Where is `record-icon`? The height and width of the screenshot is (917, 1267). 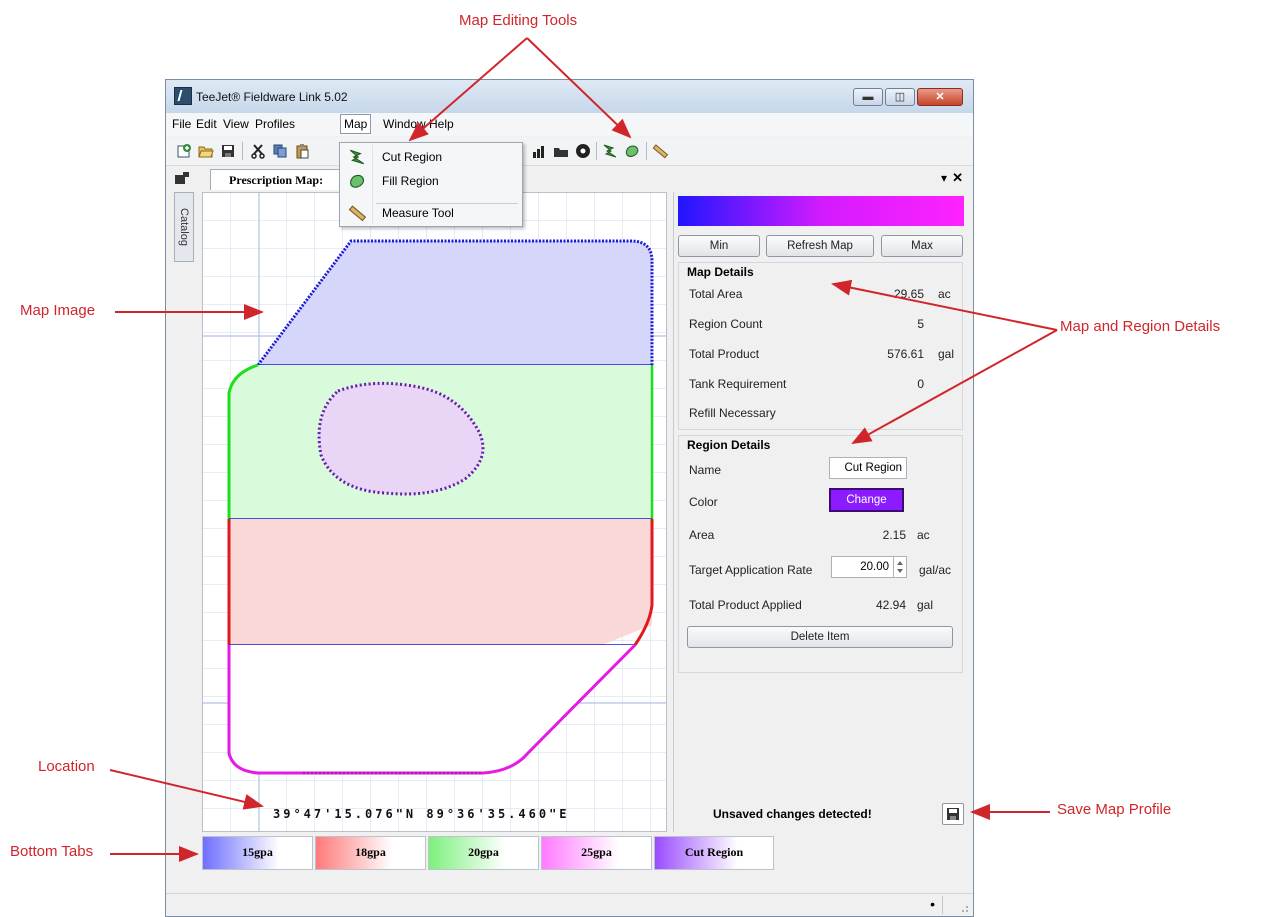 record-icon is located at coordinates (583, 151).